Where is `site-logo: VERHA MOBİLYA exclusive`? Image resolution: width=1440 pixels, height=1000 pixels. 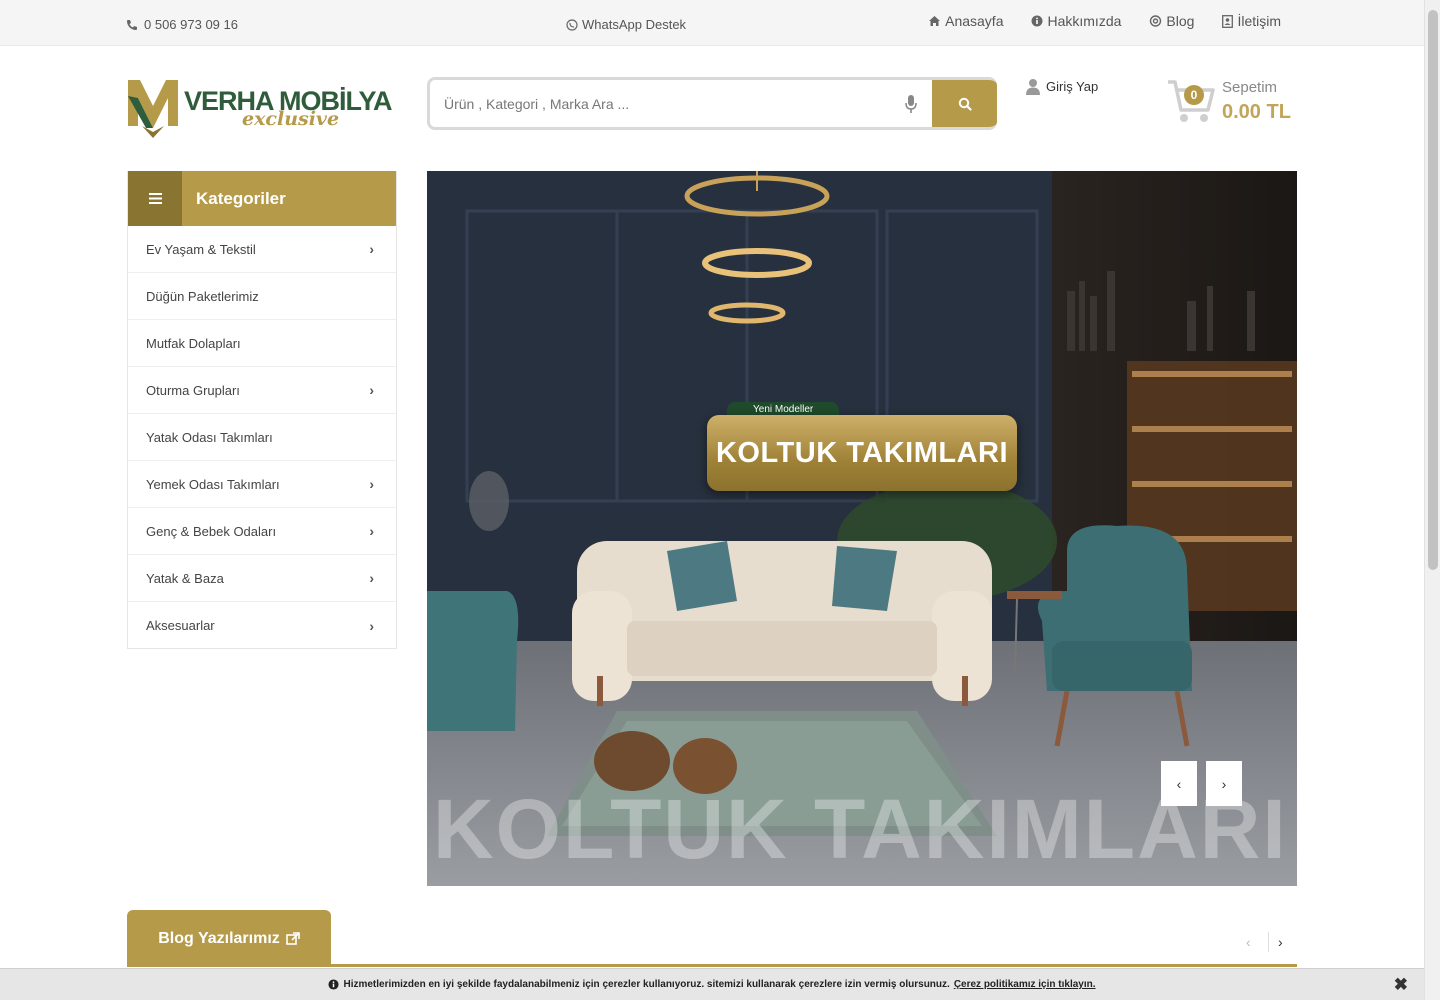
site-logo: VERHA MOBİLYA exclusive is located at coordinates (262, 108).